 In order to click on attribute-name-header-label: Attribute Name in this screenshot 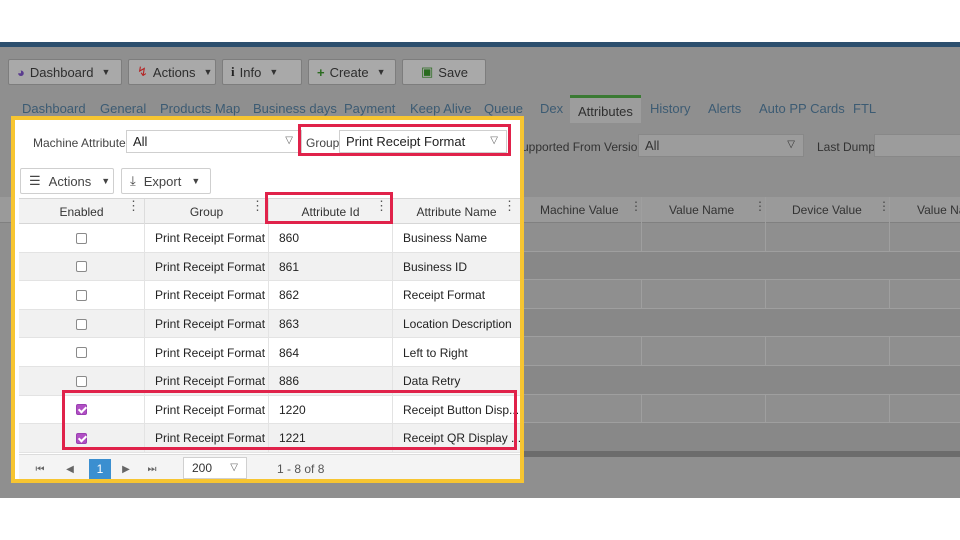, I will do `click(456, 212)`.